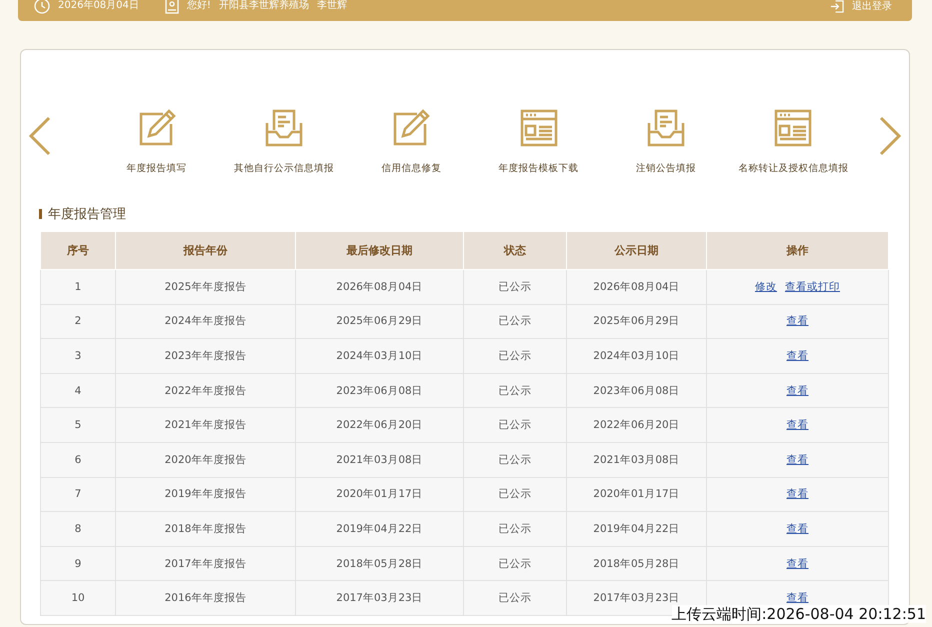 This screenshot has height=627, width=932. What do you see at coordinates (78, 321) in the screenshot?
I see `table-cell: 2` at bounding box center [78, 321].